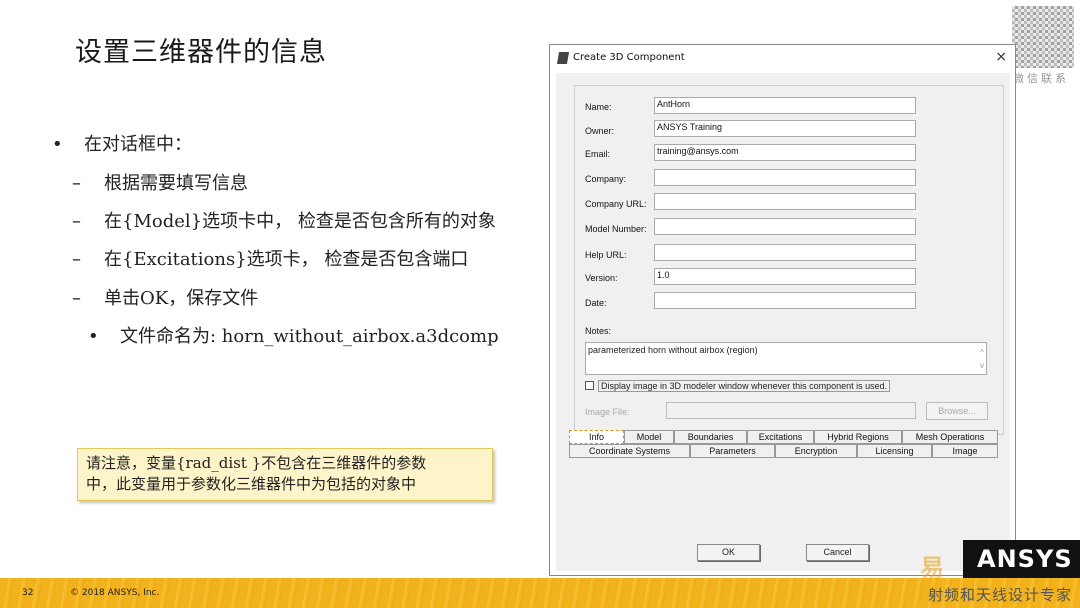 This screenshot has height=608, width=1080. I want to click on note-line: 中，此变量用于参数化三维器件中为包括的对象中, so click(251, 484).